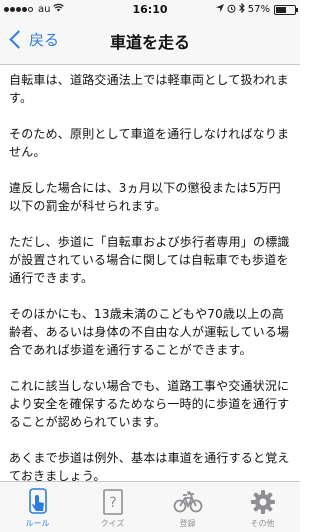 Image resolution: width=320 pixels, height=532 pixels. Describe the element at coordinates (187, 523) in the screenshot. I see `tab-register-label: 登録` at that location.